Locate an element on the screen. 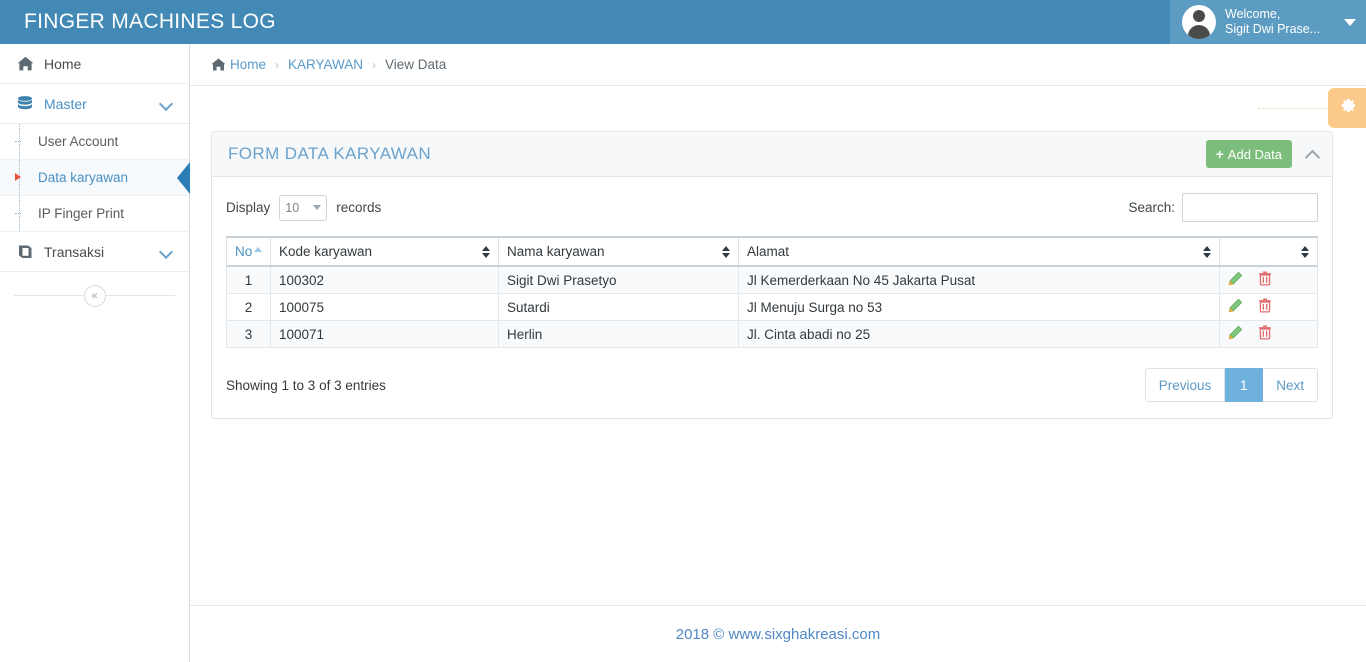  datatable-controls: Display 10 records Search: is located at coordinates (772, 213).